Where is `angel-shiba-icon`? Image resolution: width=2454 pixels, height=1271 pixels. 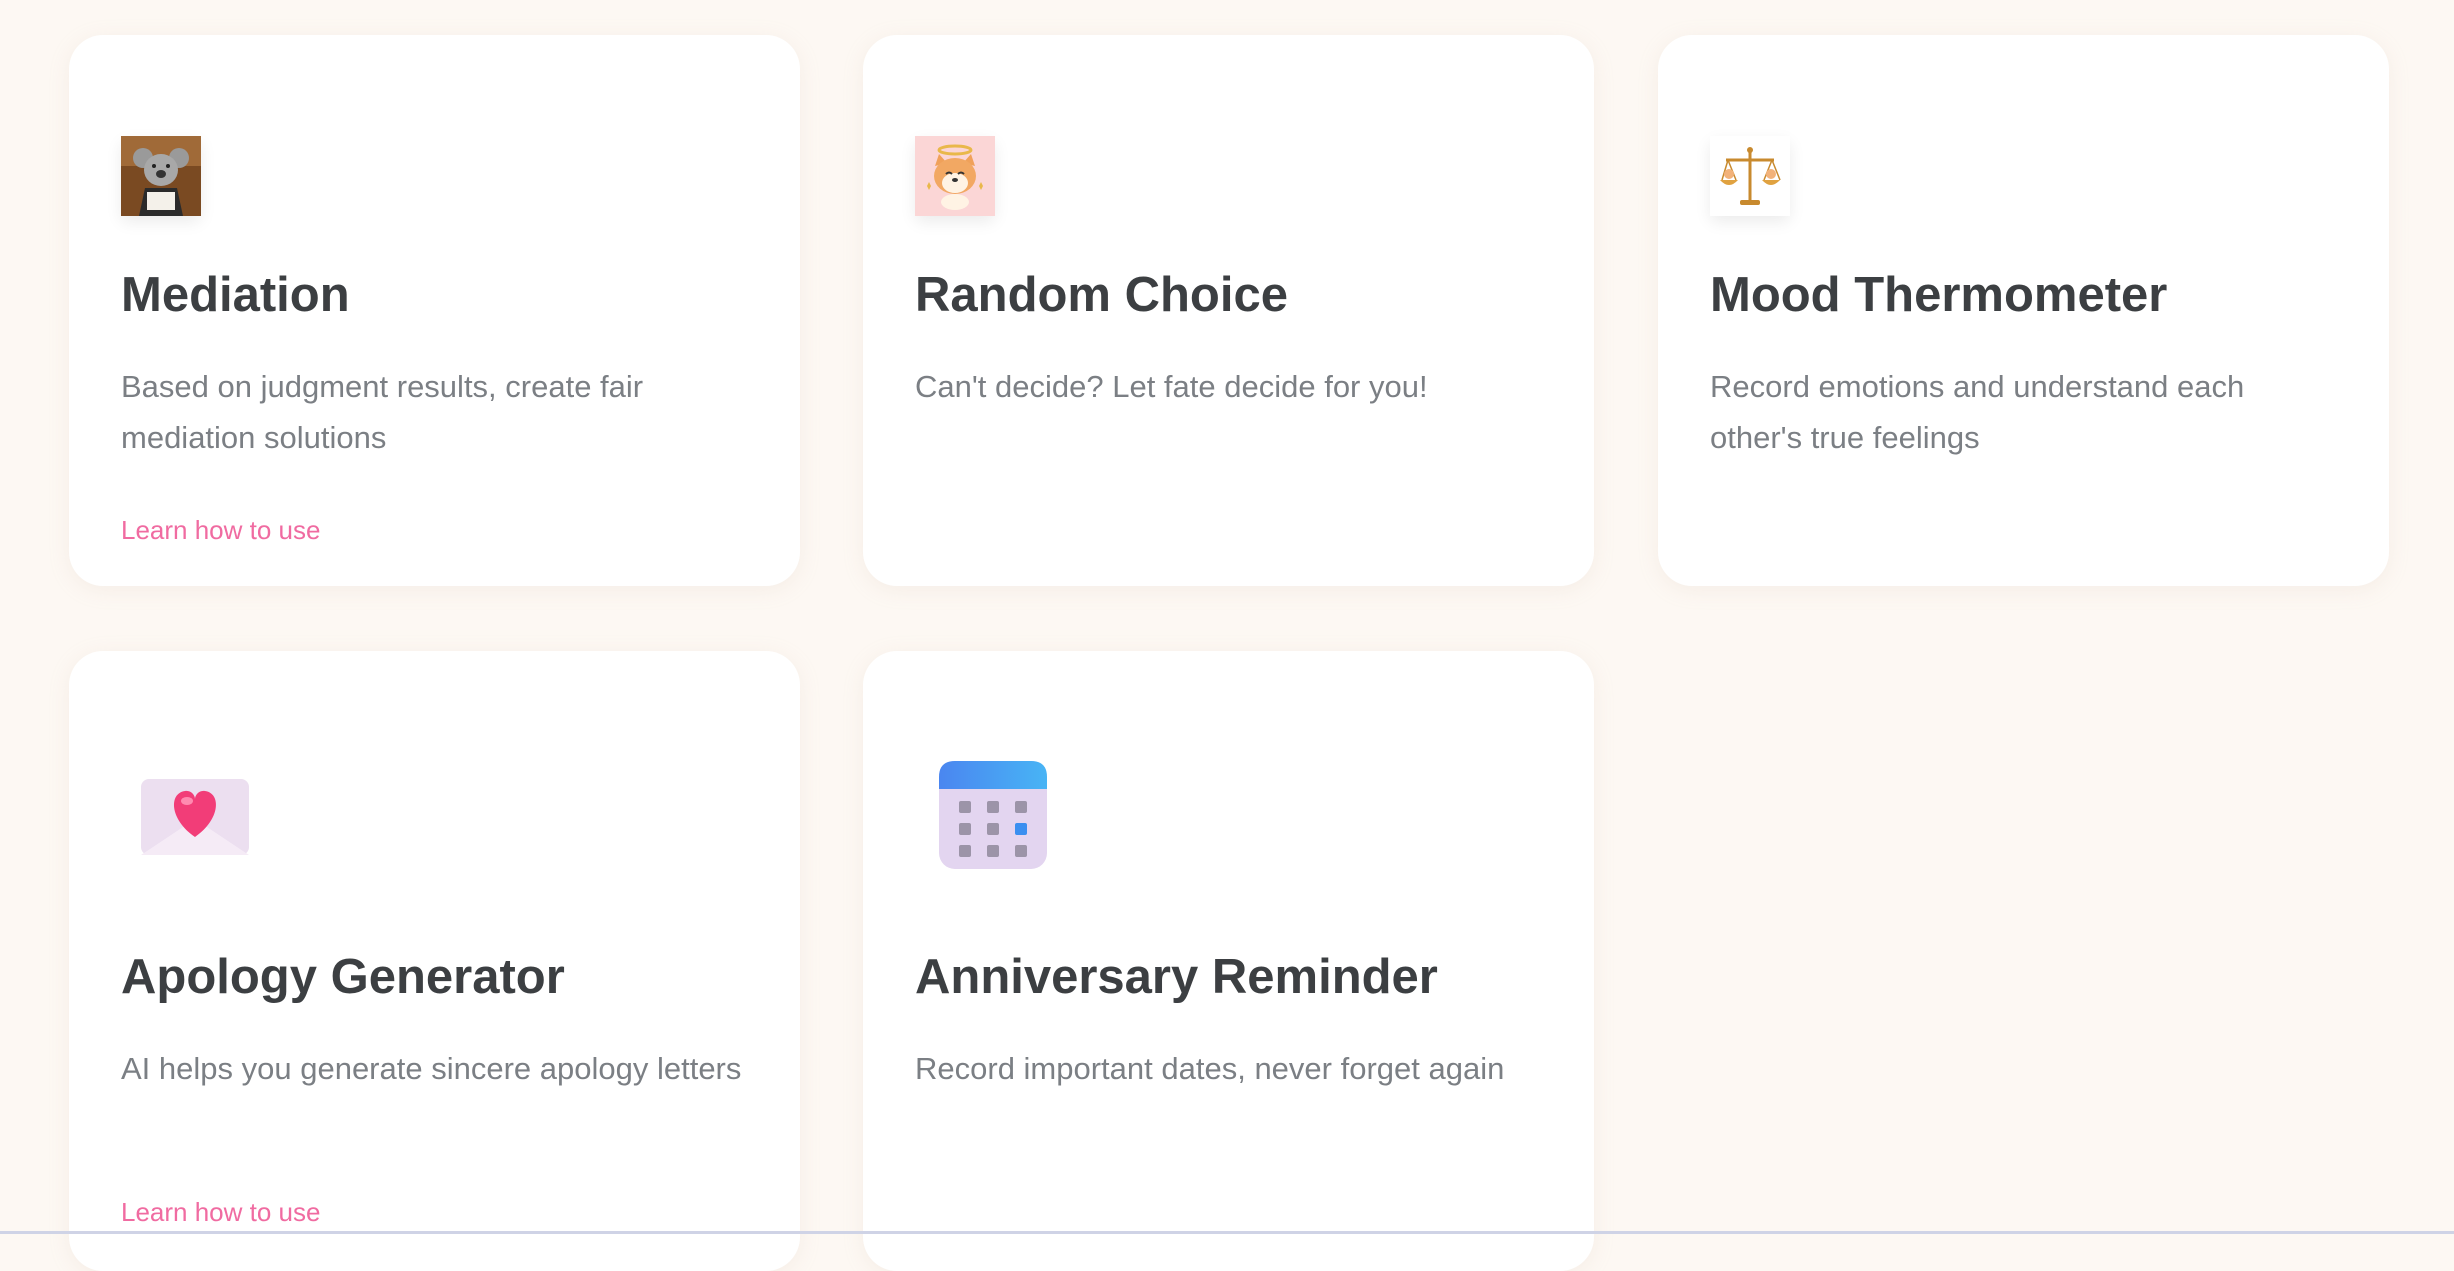
angel-shiba-icon is located at coordinates (955, 176).